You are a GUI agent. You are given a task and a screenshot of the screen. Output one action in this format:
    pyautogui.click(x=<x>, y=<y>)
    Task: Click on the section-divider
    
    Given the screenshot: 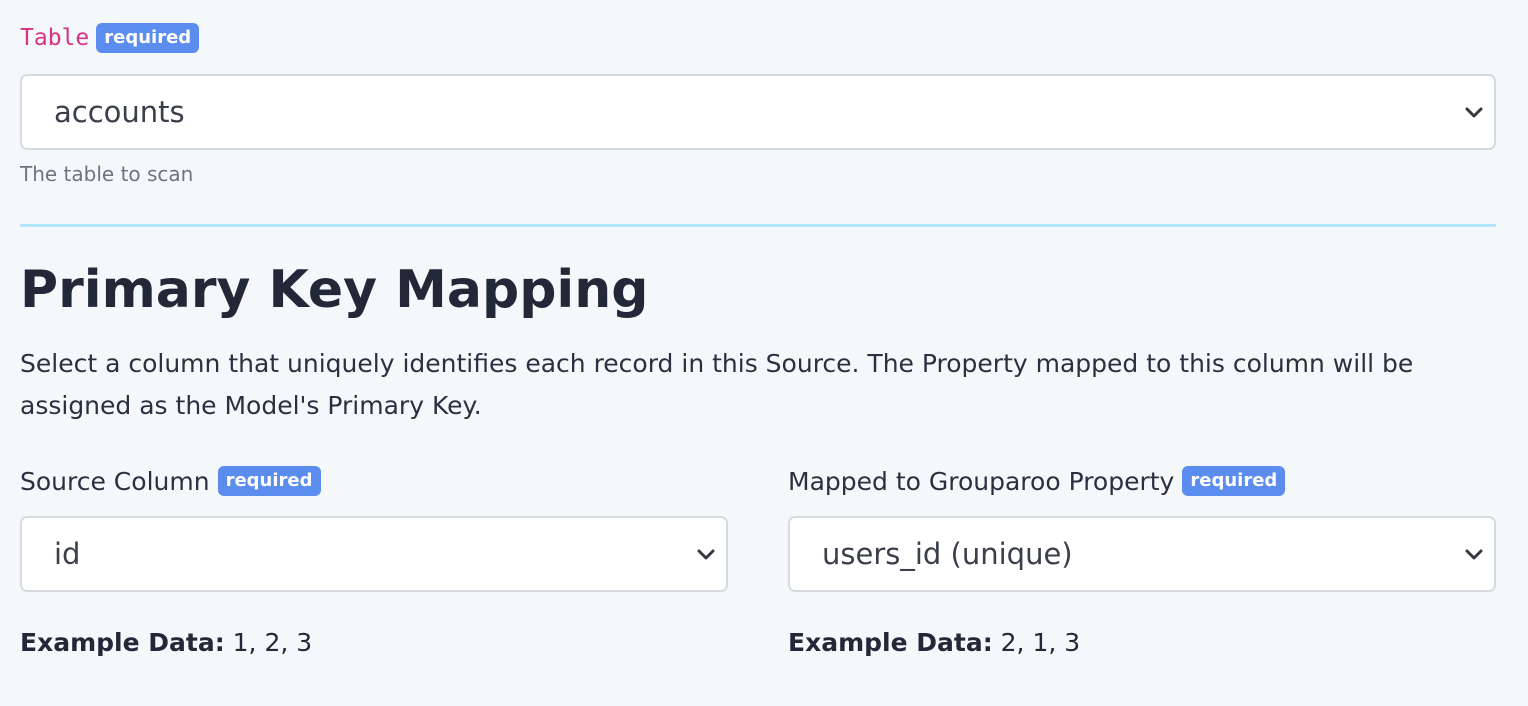 What is the action you would take?
    pyautogui.click(x=758, y=225)
    